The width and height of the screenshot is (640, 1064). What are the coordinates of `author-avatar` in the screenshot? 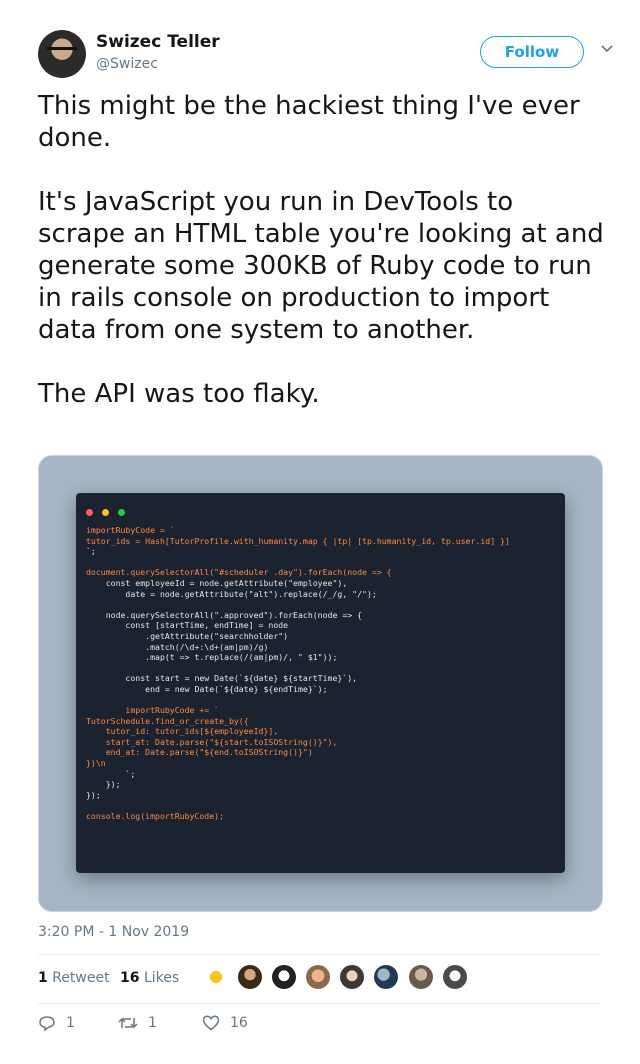 It's located at (62, 54).